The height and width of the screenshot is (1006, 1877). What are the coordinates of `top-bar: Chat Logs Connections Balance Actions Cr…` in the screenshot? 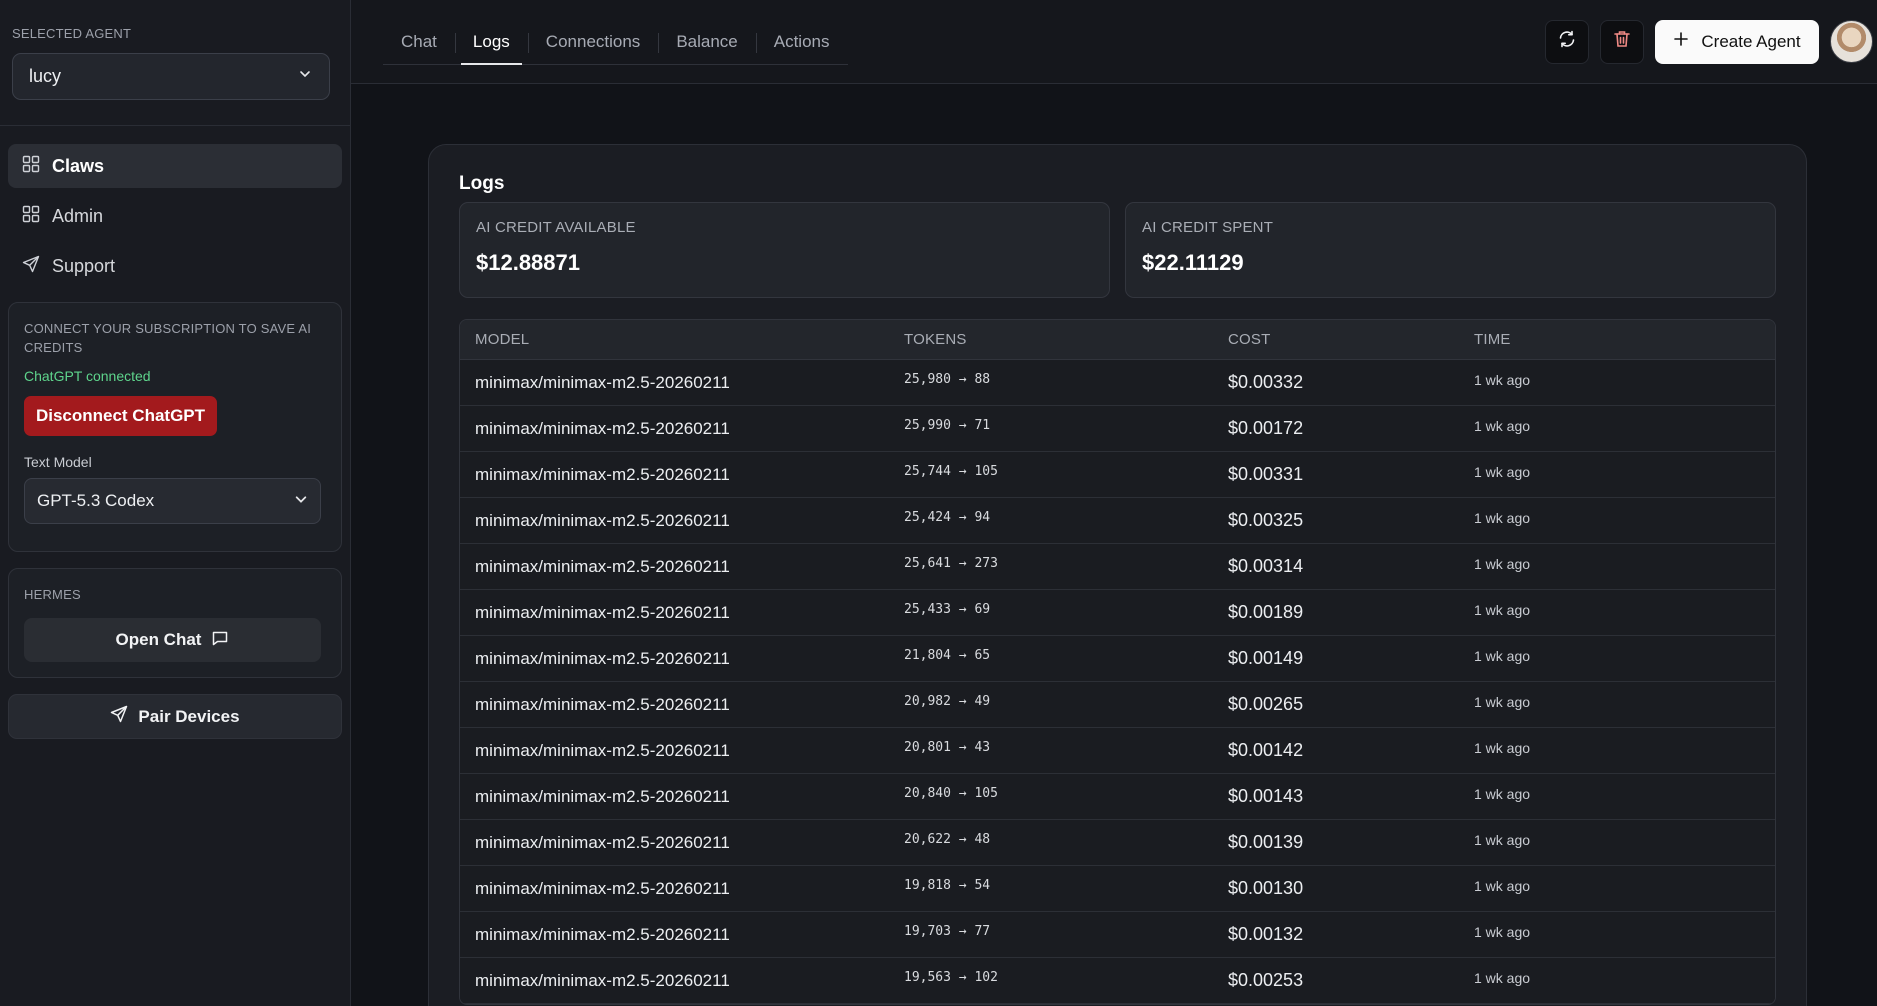 It's located at (1114, 42).